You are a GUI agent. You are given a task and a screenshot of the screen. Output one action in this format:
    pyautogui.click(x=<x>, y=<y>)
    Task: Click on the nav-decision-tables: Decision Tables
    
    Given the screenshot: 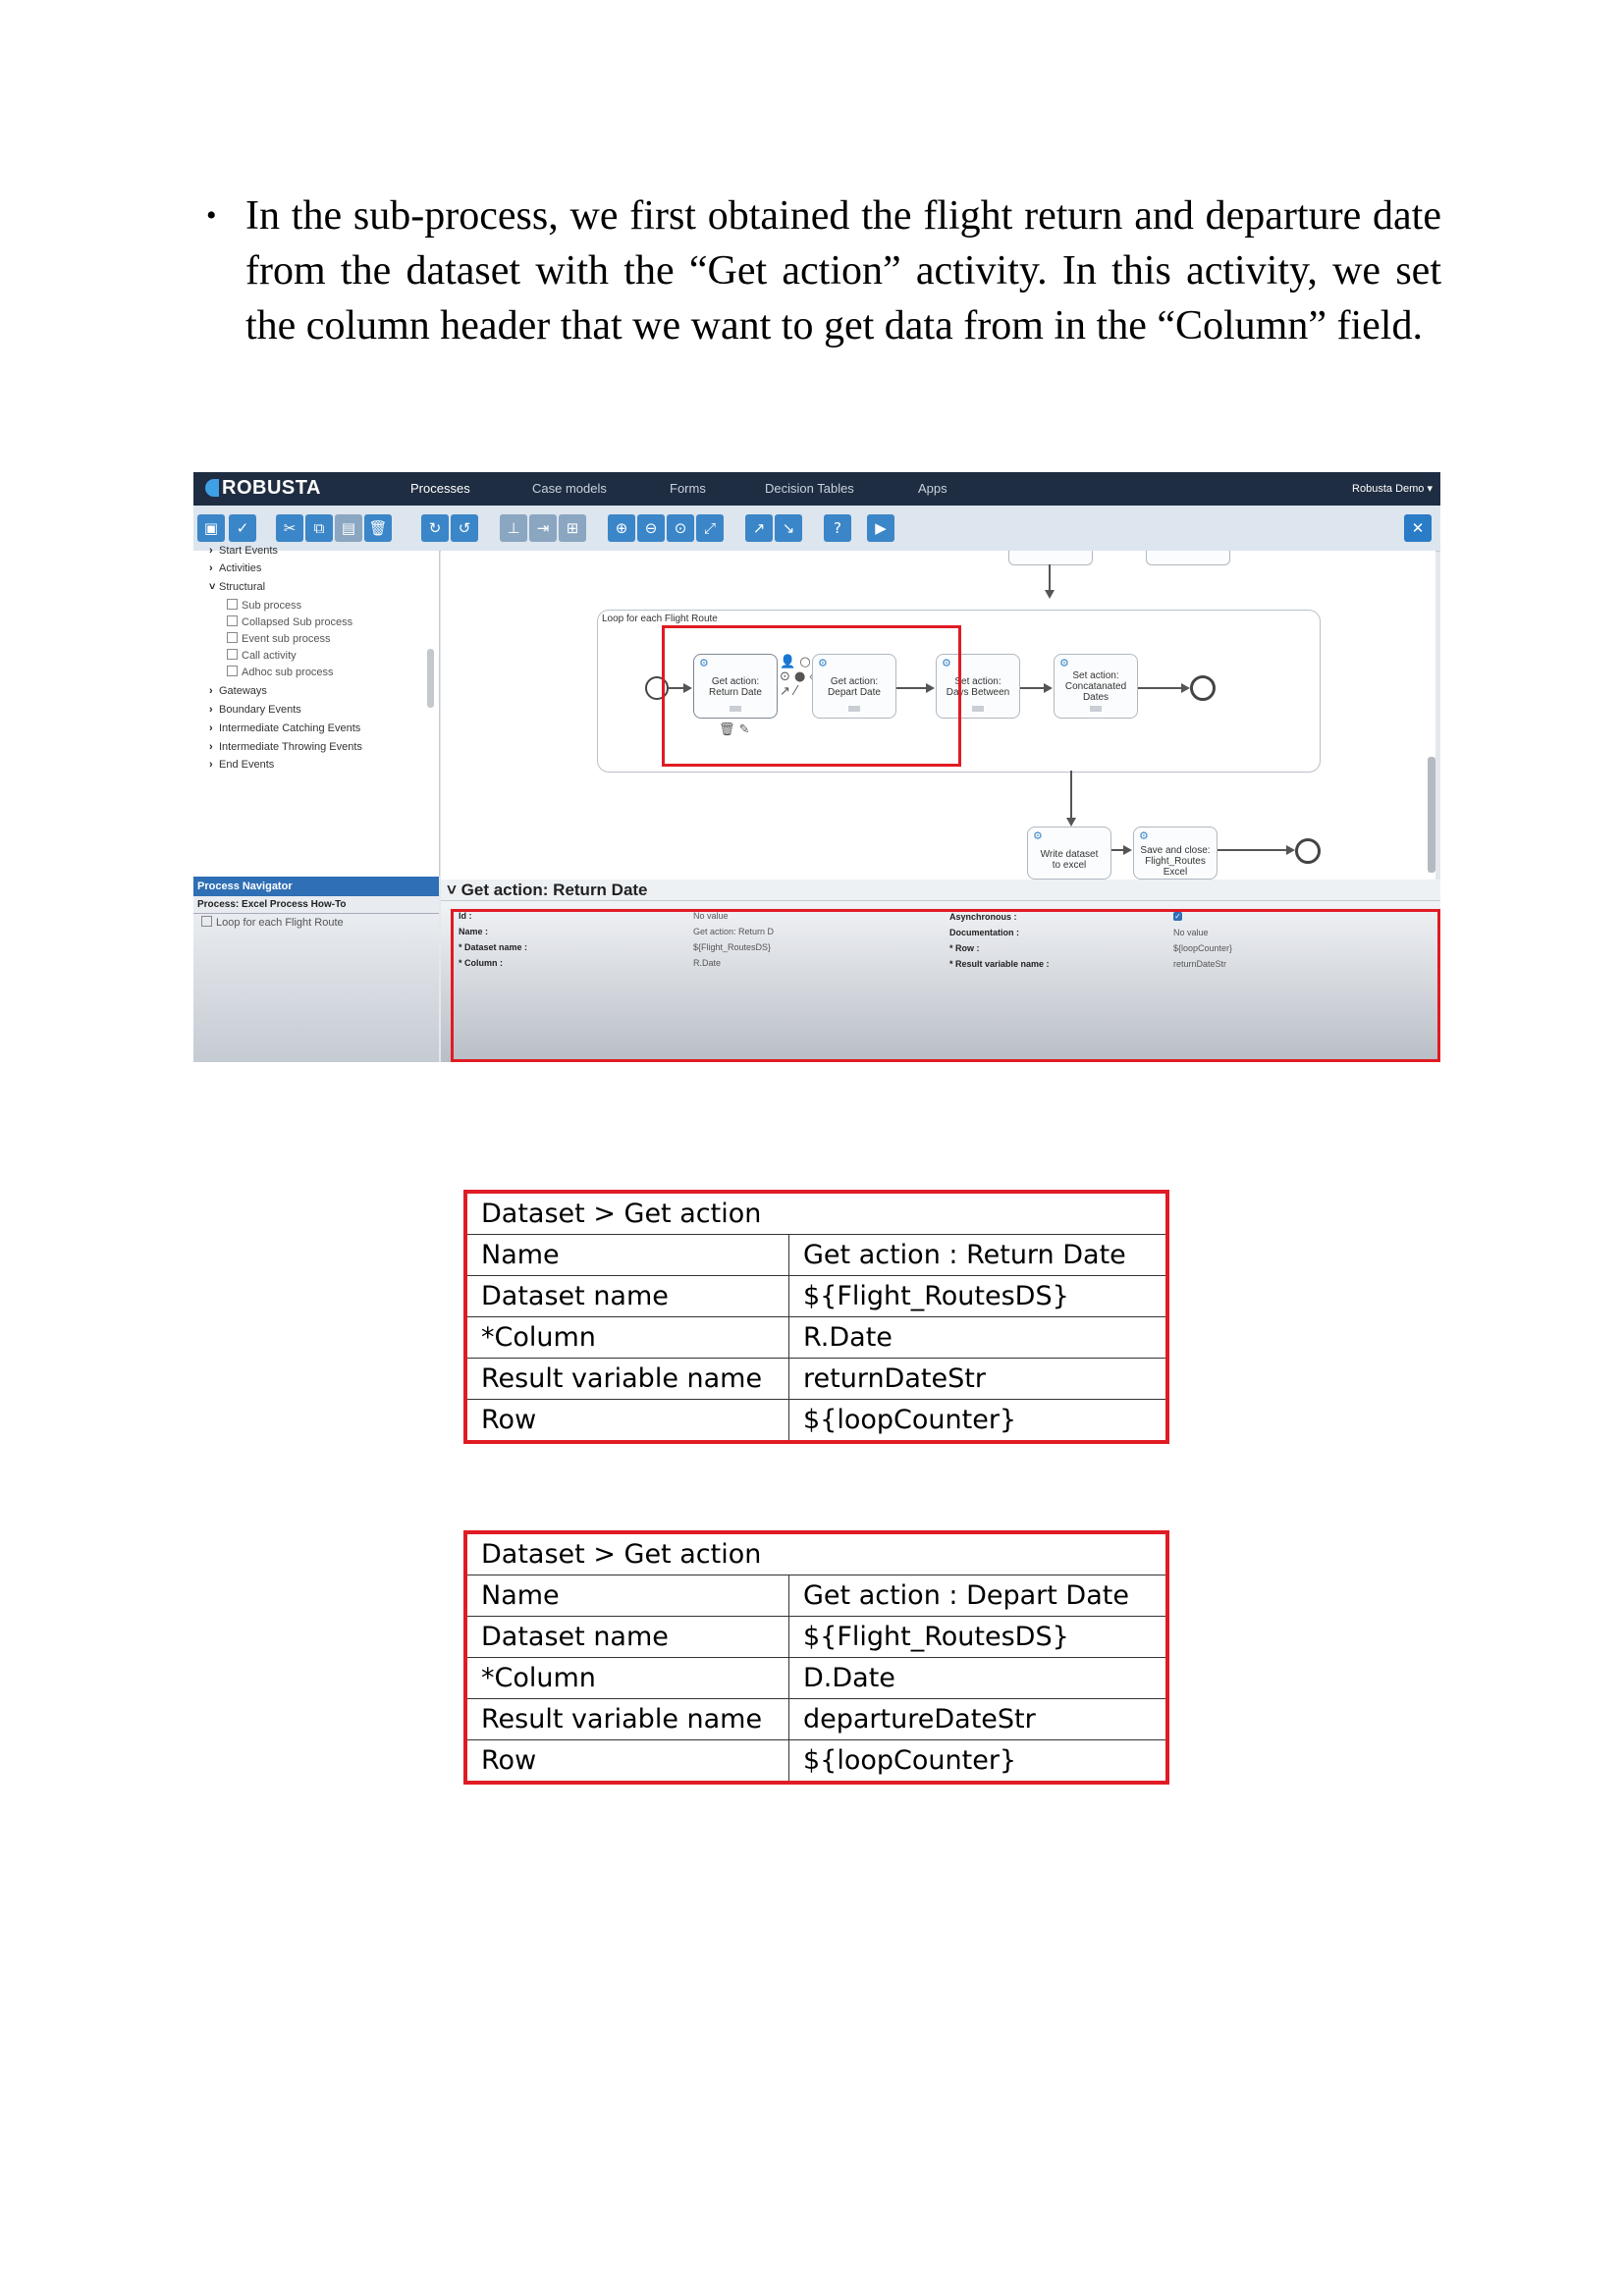 What is the action you would take?
    pyautogui.click(x=809, y=489)
    